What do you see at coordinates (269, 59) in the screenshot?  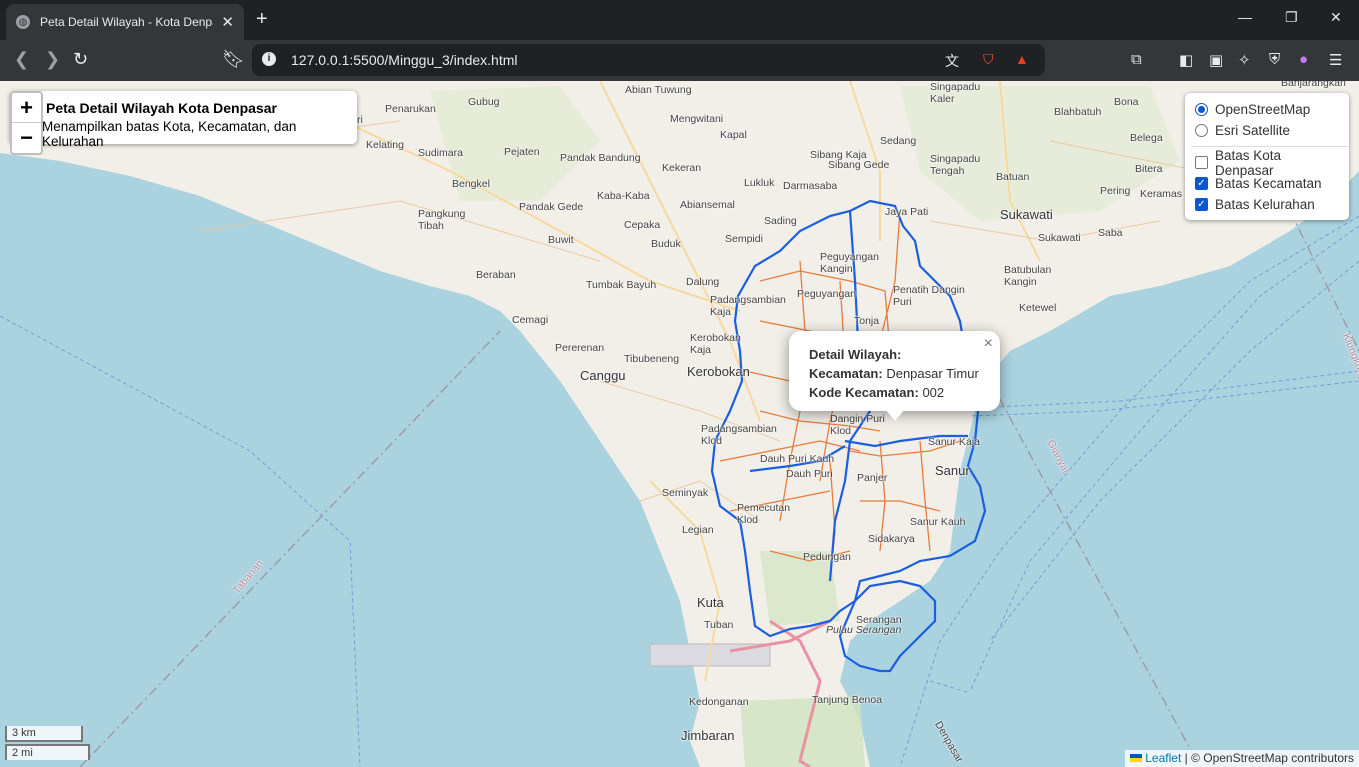 I see `info-icon: i` at bounding box center [269, 59].